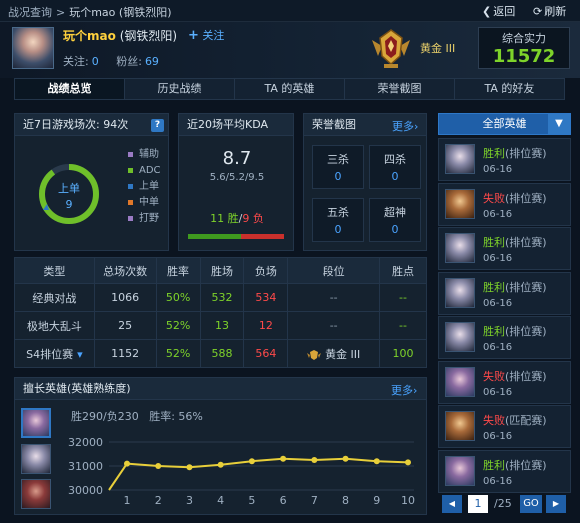 Image resolution: width=580 pixels, height=523 pixels. Describe the element at coordinates (365, 182) in the screenshot. I see `honor-panel: 荣誉截图 更多› 三杀 0 四杀 0 五杀 0 超神 0` at that location.